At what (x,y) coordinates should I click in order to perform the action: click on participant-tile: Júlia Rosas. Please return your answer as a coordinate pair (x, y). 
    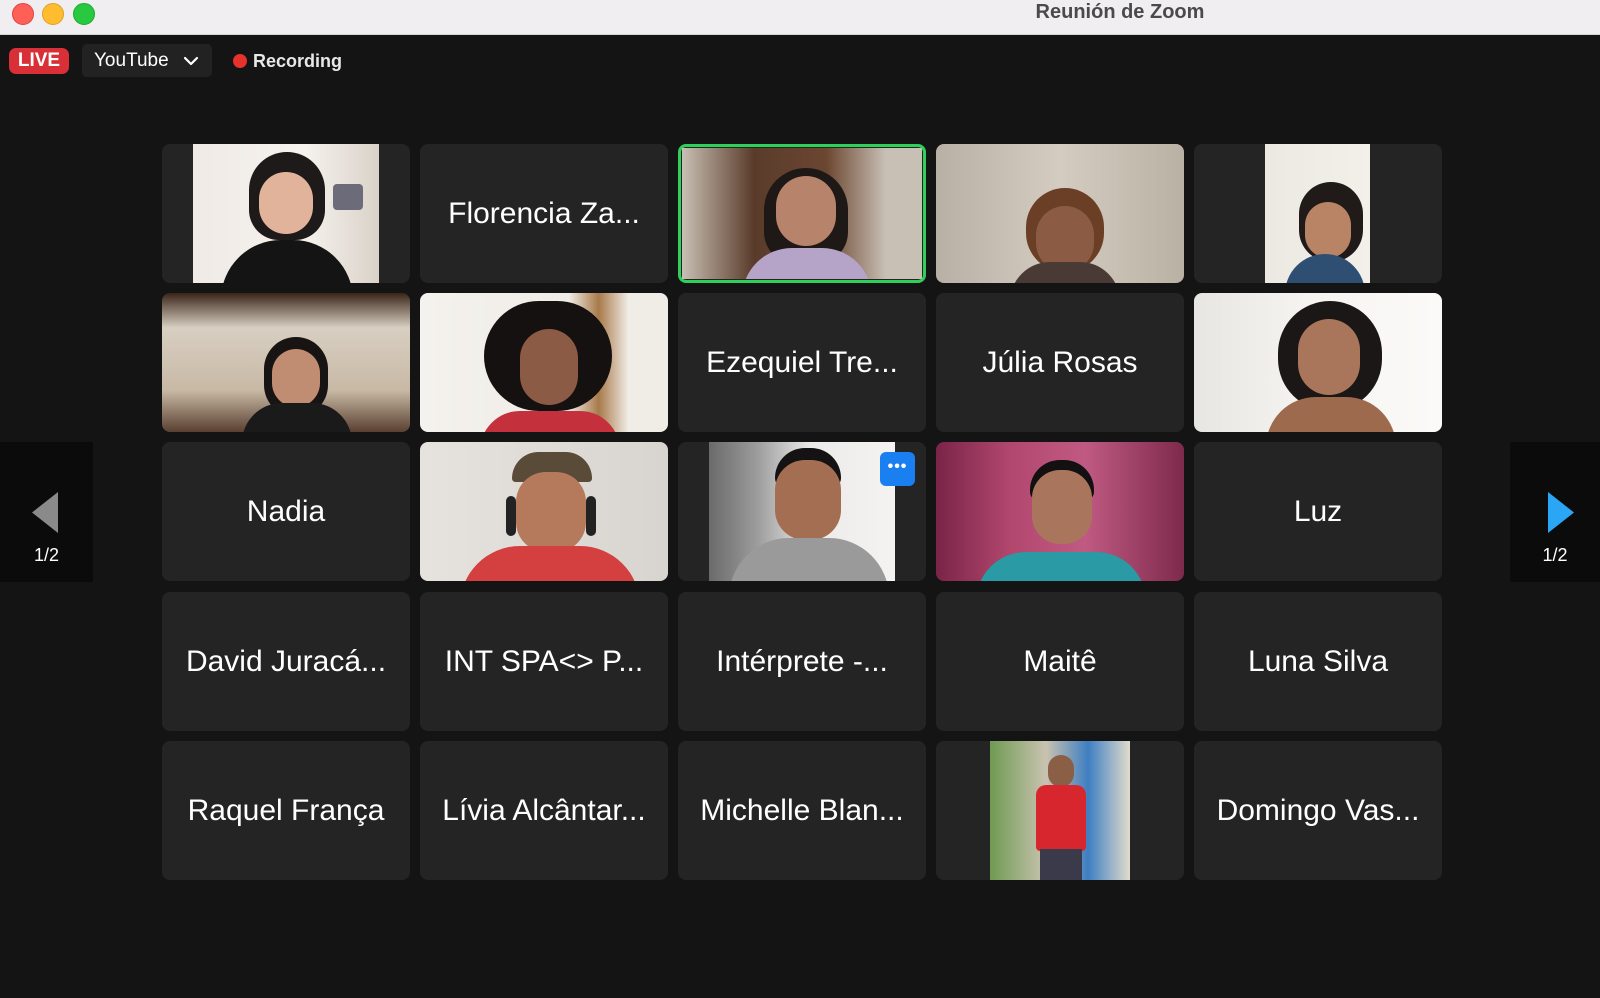
    Looking at the image, I should click on (1060, 362).